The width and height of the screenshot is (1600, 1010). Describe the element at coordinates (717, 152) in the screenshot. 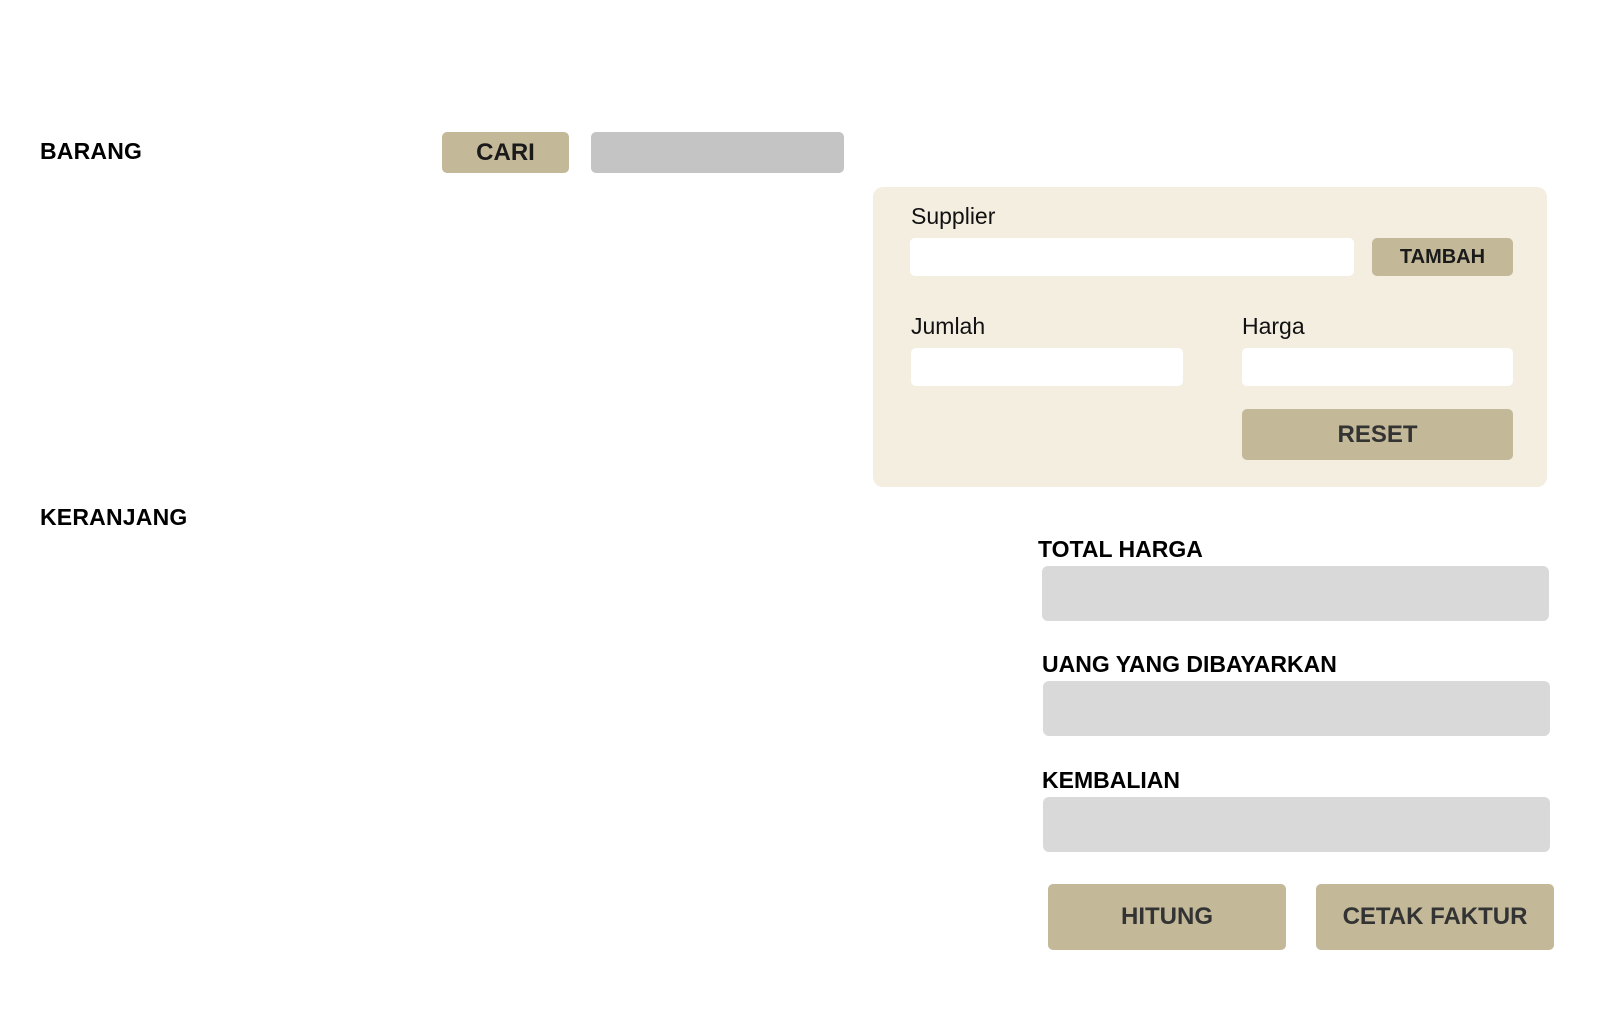

I see `search-input` at that location.